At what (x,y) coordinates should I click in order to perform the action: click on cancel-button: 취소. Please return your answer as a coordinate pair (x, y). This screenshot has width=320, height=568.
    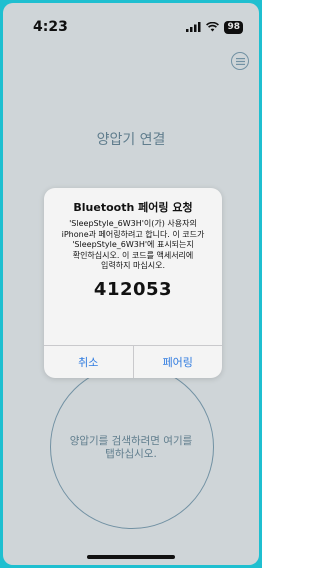
    Looking at the image, I should click on (89, 362).